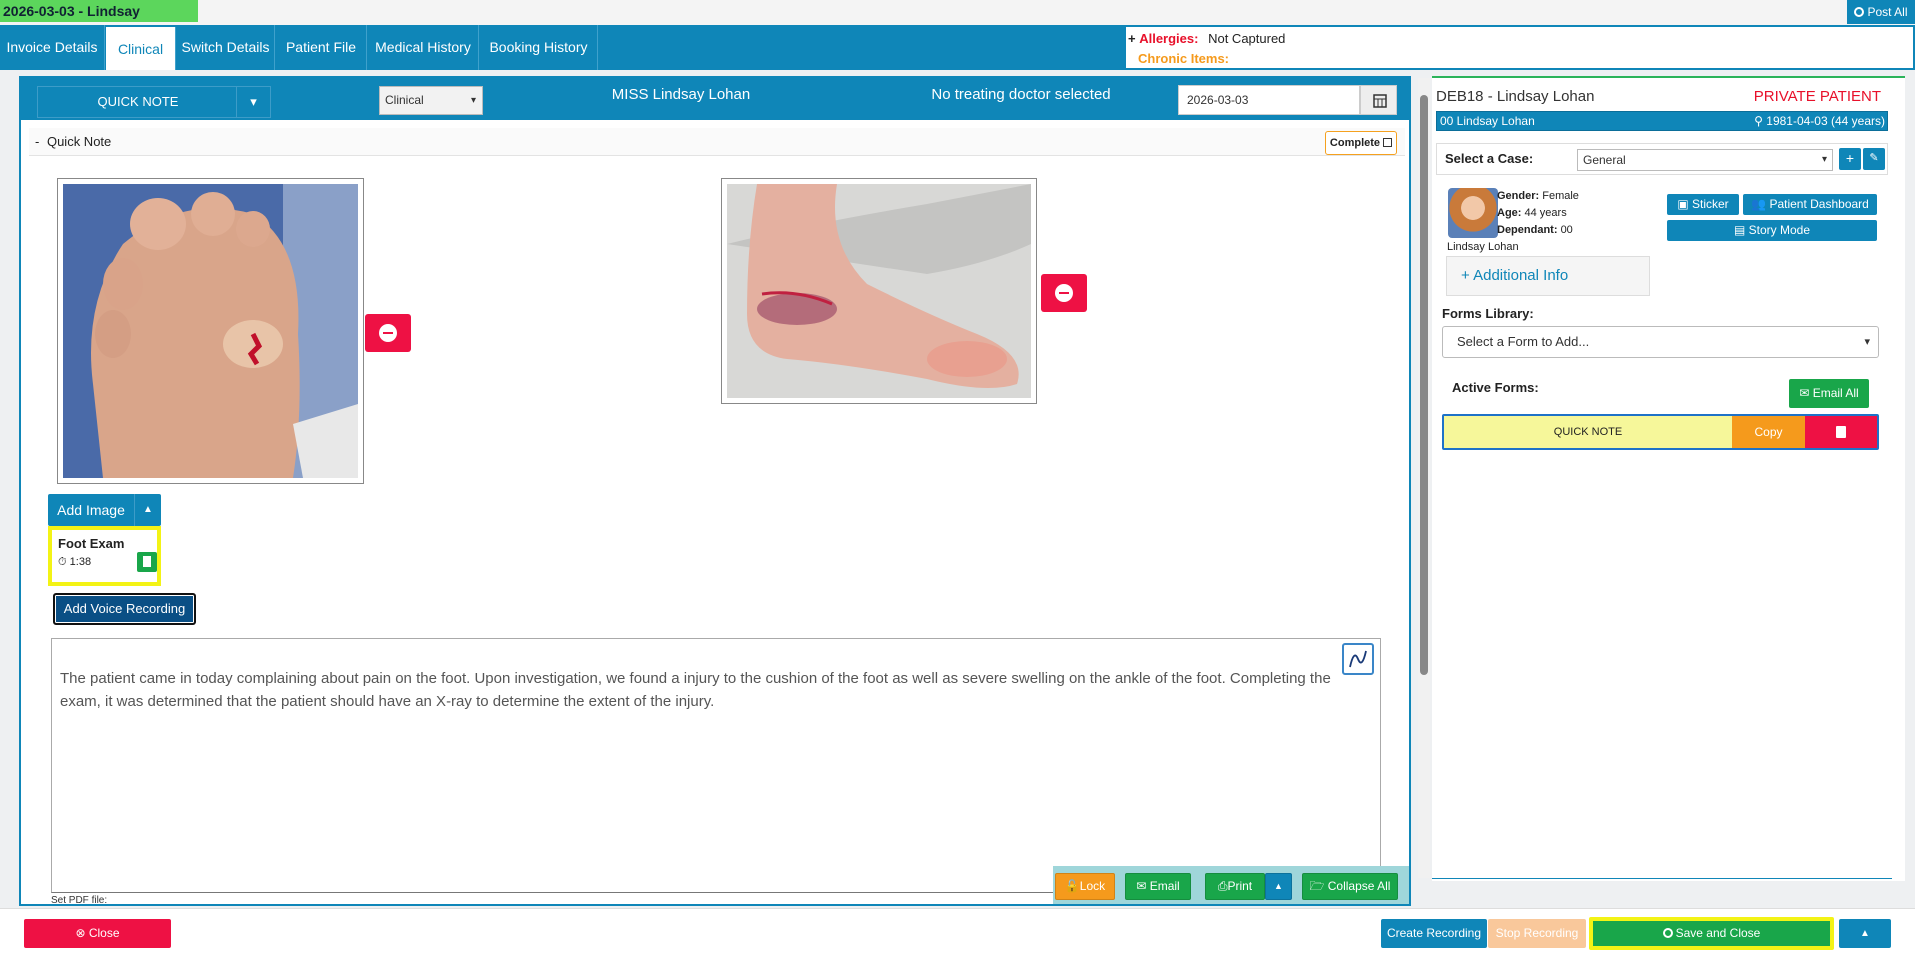  What do you see at coordinates (1768, 432) in the screenshot?
I see `copy-form-button: Copy` at bounding box center [1768, 432].